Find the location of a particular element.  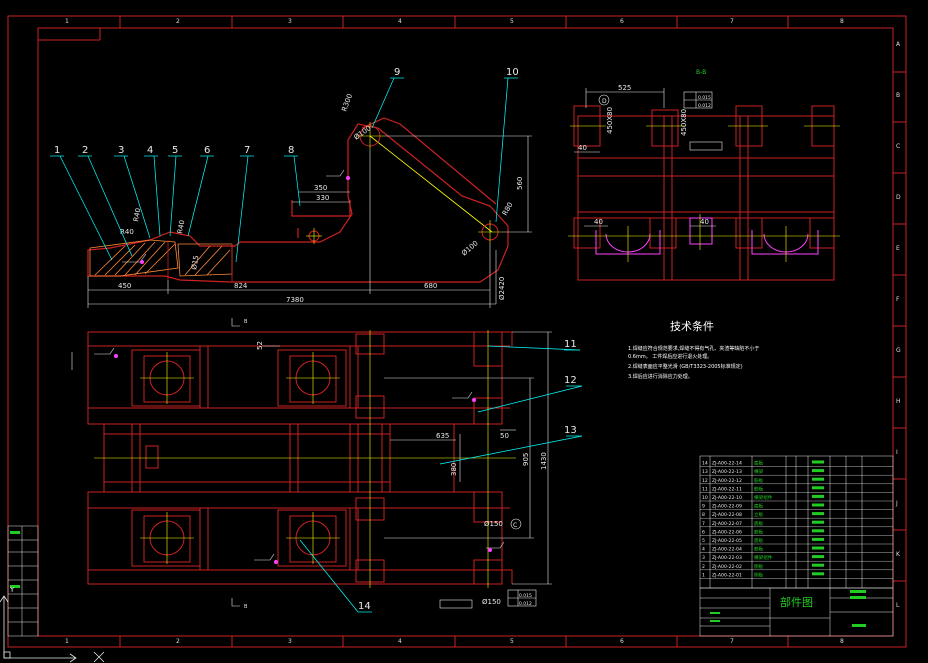

dim-d2420: Ø2420 is located at coordinates (502, 288).